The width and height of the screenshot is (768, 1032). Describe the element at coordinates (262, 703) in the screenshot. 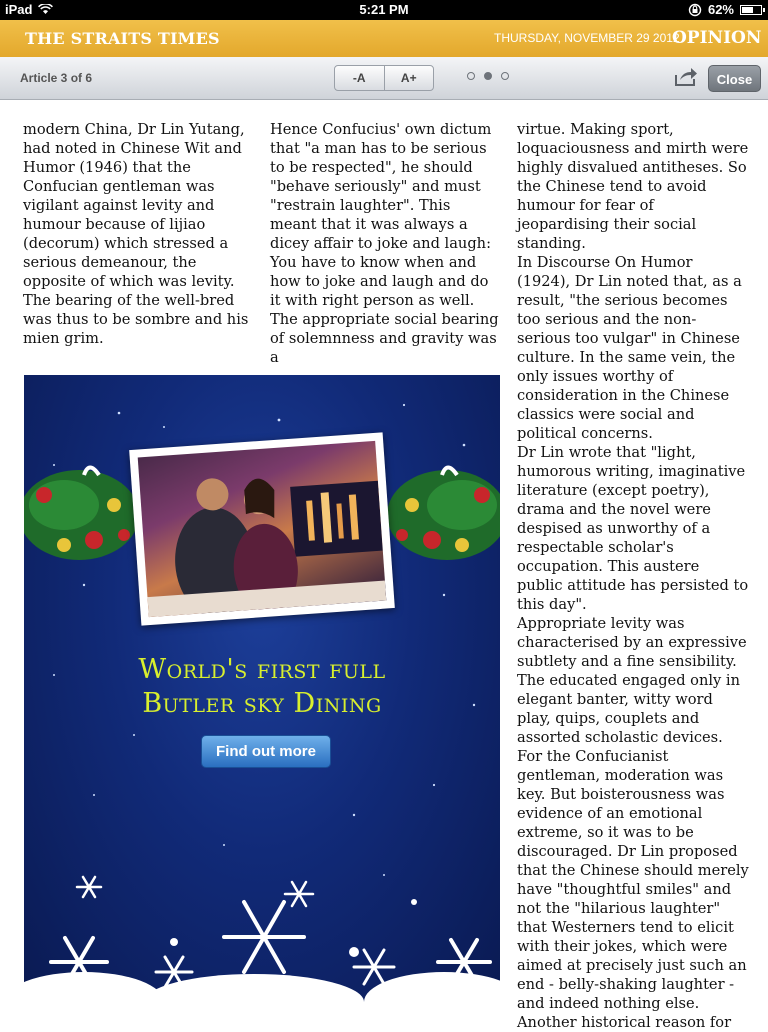

I see `ad-headline-line-2: Butler sky Dining` at that location.